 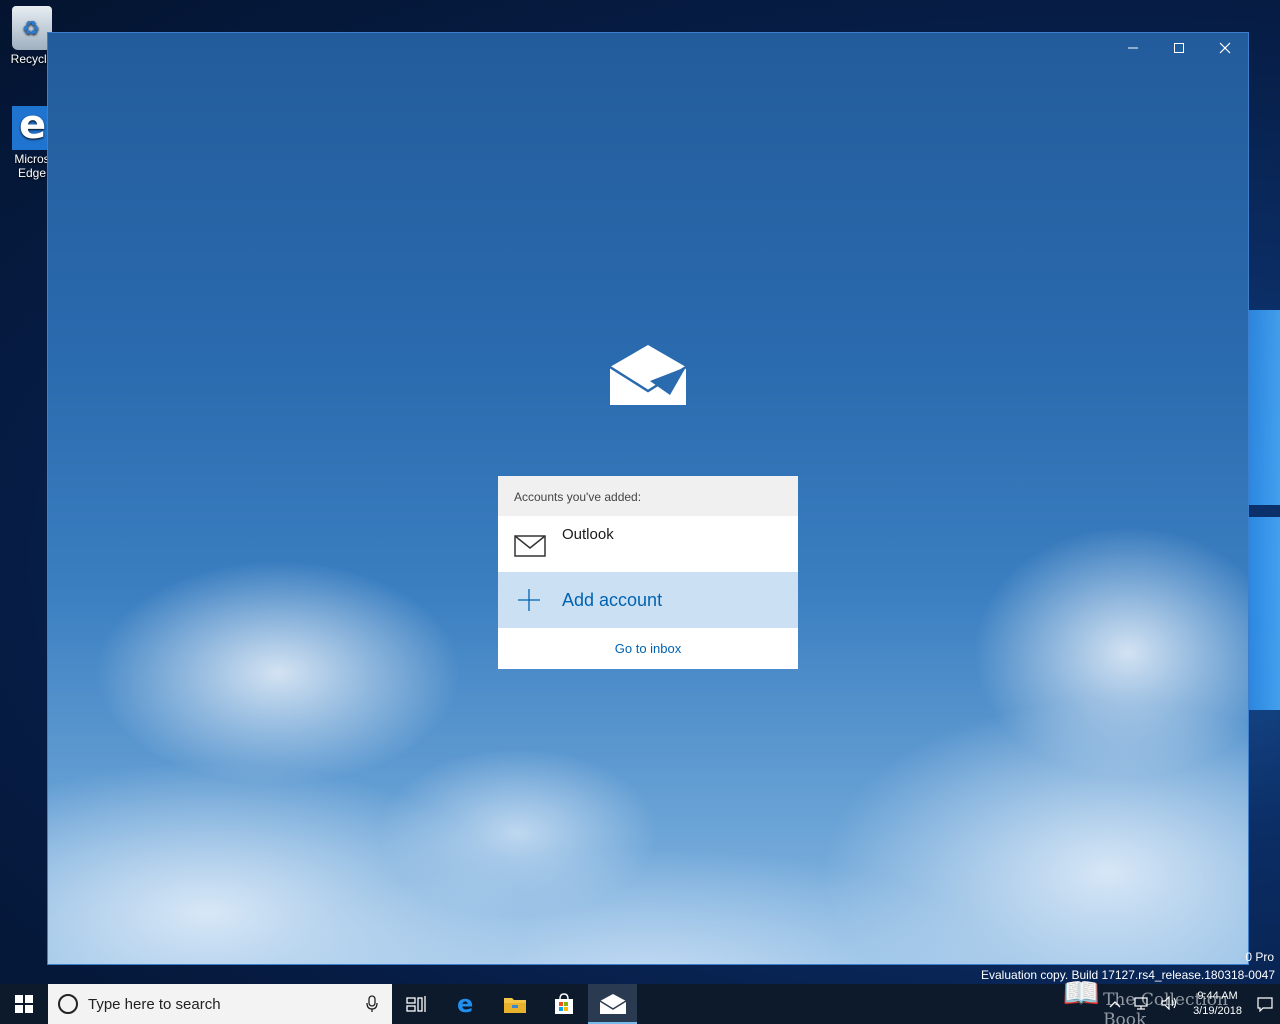 I want to click on cortana-icon, so click(x=68, y=1004).